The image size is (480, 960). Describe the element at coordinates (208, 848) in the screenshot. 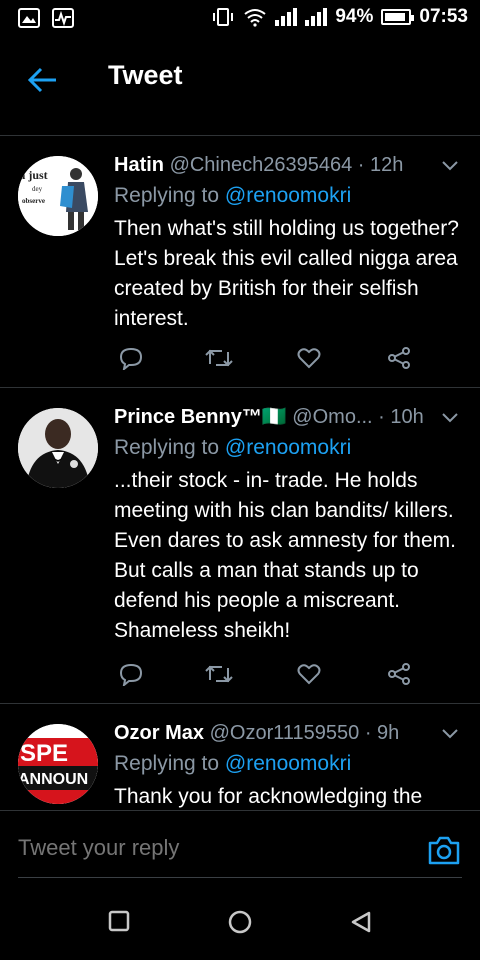

I see `reply-input` at that location.